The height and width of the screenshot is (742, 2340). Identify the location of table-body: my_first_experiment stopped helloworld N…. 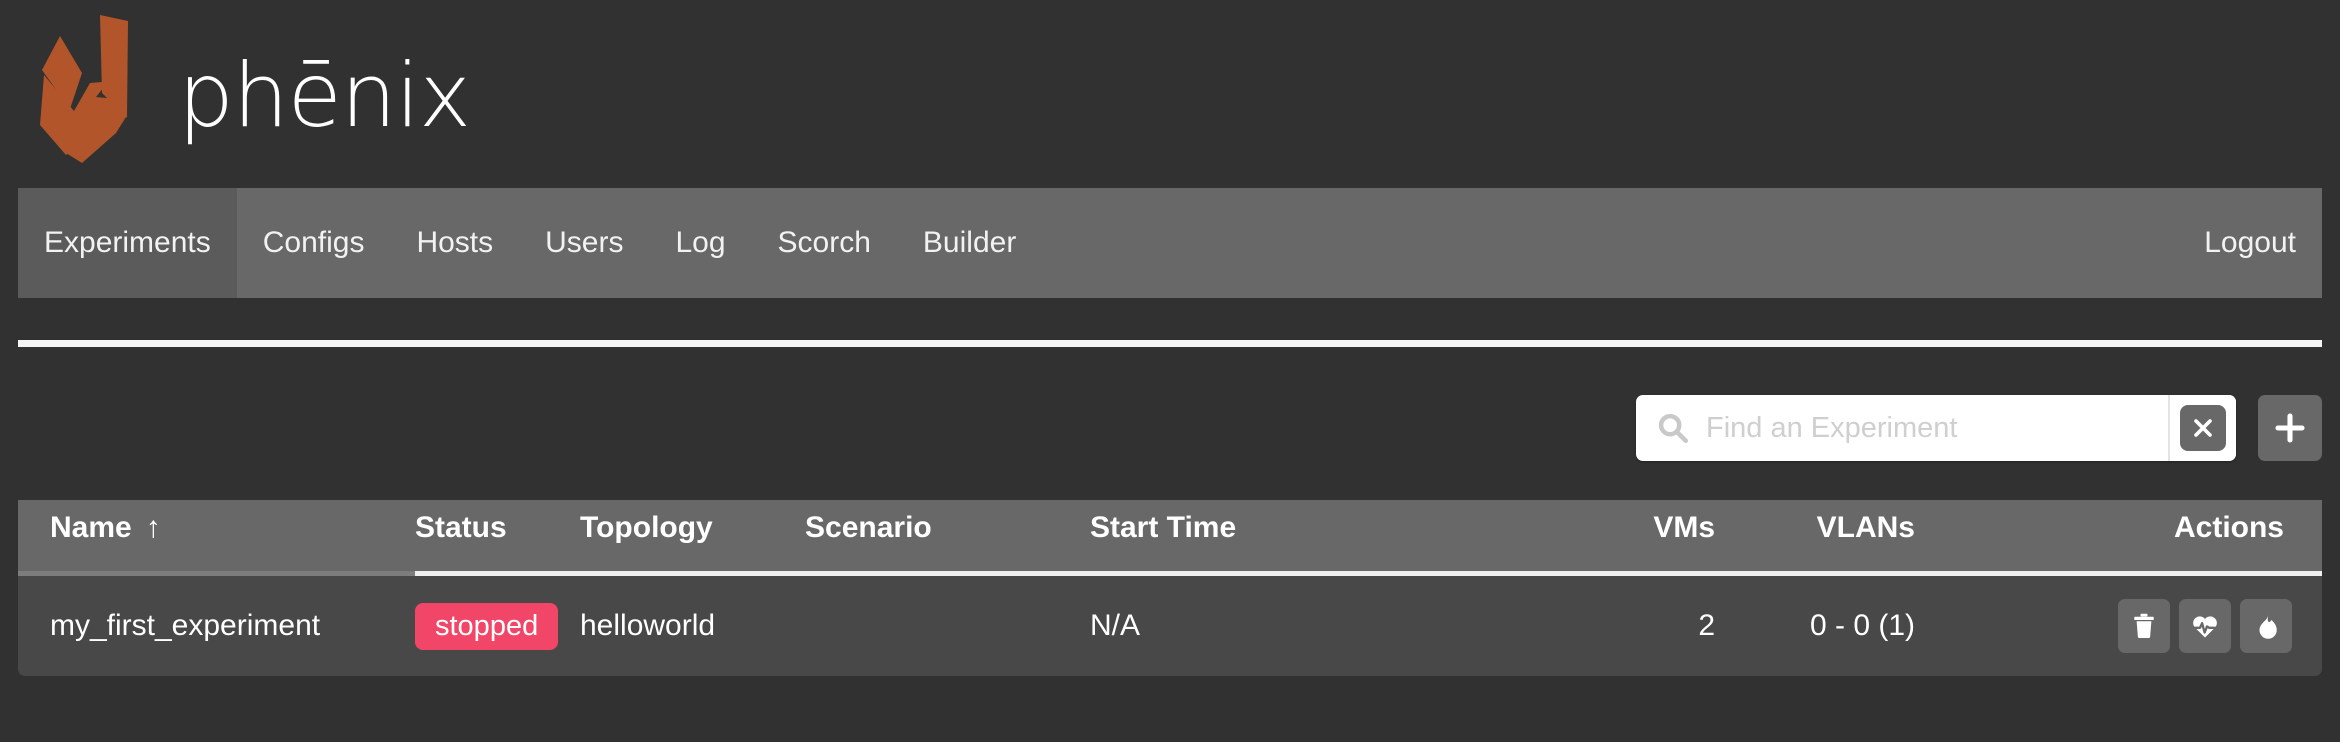
(1170, 626).